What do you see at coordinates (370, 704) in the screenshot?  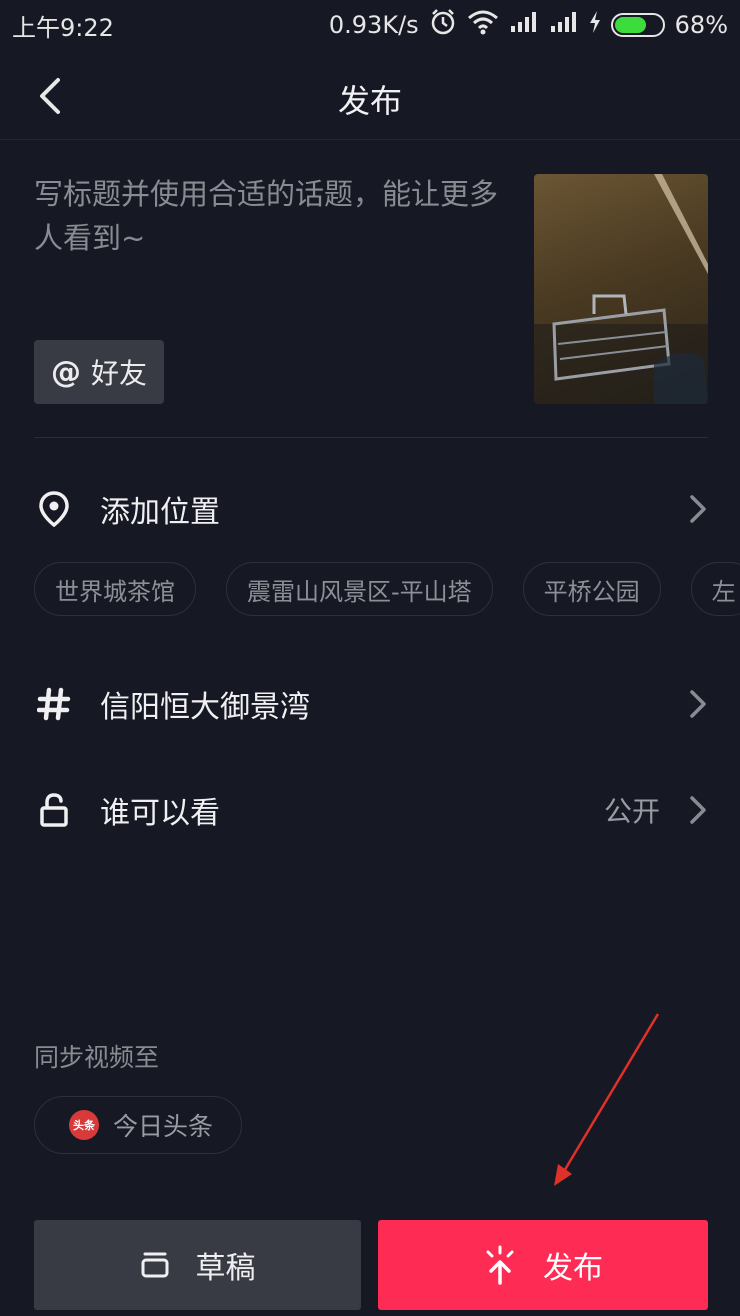 I see `topic-row: 信阳恒大御景湾` at bounding box center [370, 704].